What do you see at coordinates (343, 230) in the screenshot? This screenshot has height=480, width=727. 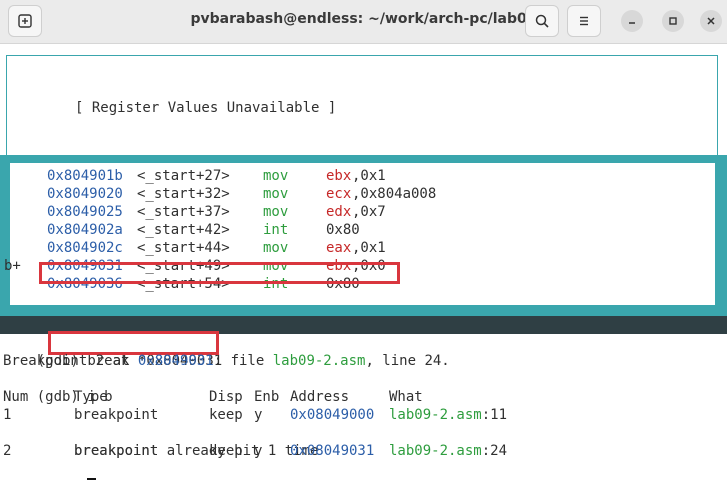 I see `asm-operand: 0x80` at bounding box center [343, 230].